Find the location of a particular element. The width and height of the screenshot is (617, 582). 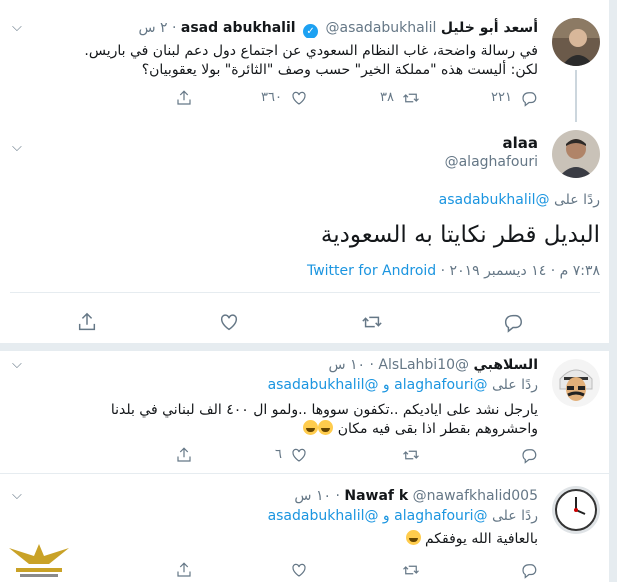

tweet-header: السلاهبي @AlsLahbi10 · ١٠ س is located at coordinates (289, 365).